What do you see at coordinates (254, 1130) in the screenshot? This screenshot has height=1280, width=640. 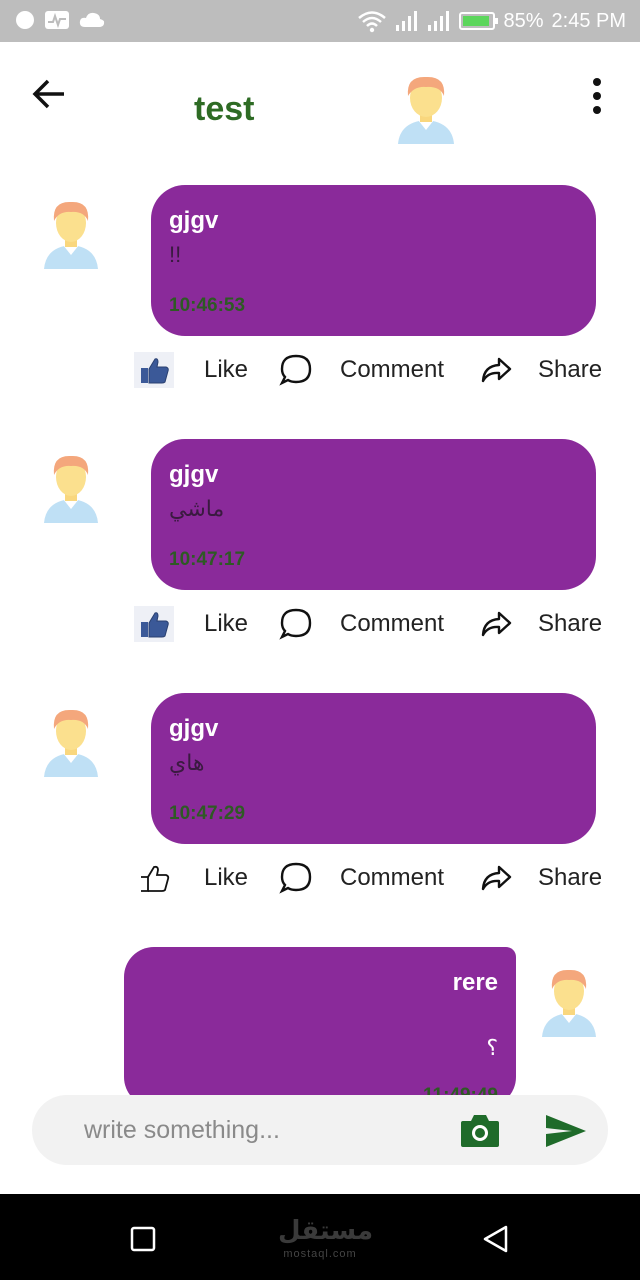 I see `message-input` at bounding box center [254, 1130].